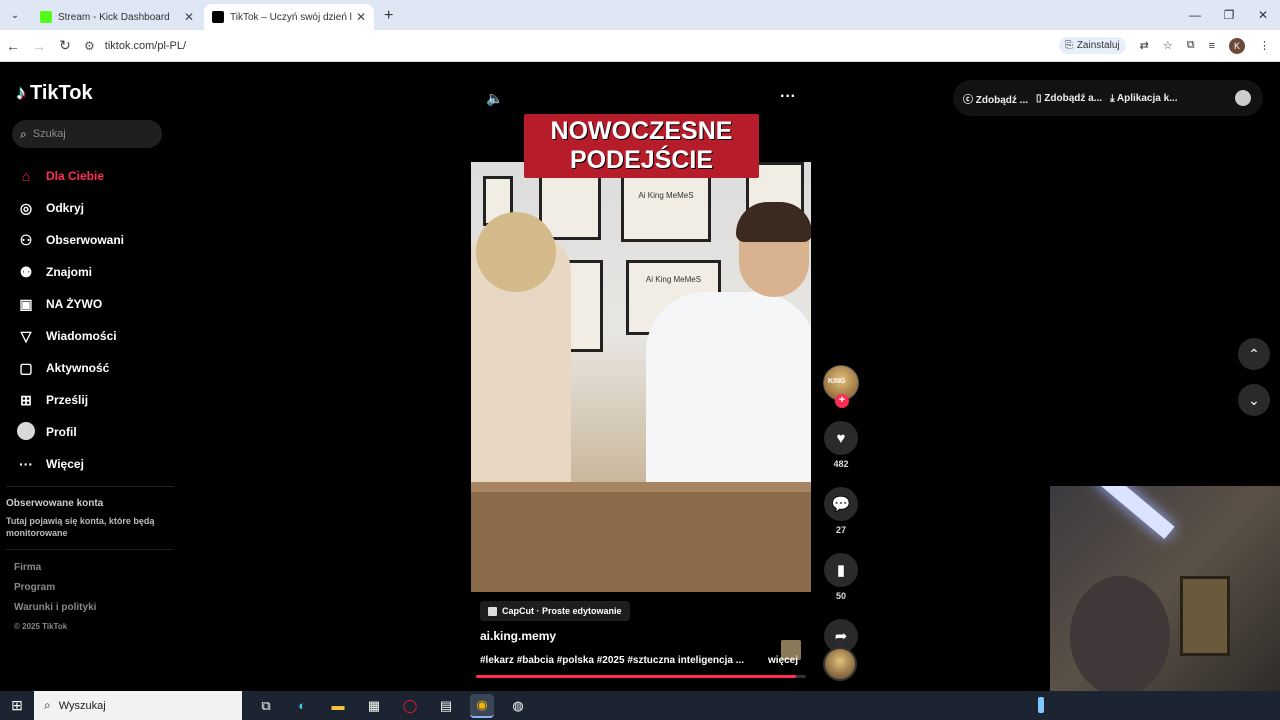 The height and width of the screenshot is (720, 1280). I want to click on site-info-icon: ⚙, so click(89, 46).